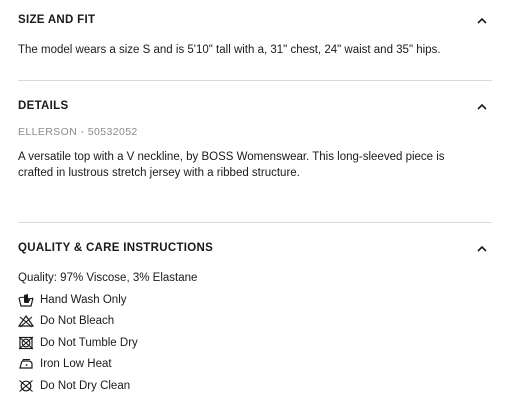 Image resolution: width=525 pixels, height=413 pixels. What do you see at coordinates (57, 20) in the screenshot?
I see `size-fit-title: SIZE AND FIT` at bounding box center [57, 20].